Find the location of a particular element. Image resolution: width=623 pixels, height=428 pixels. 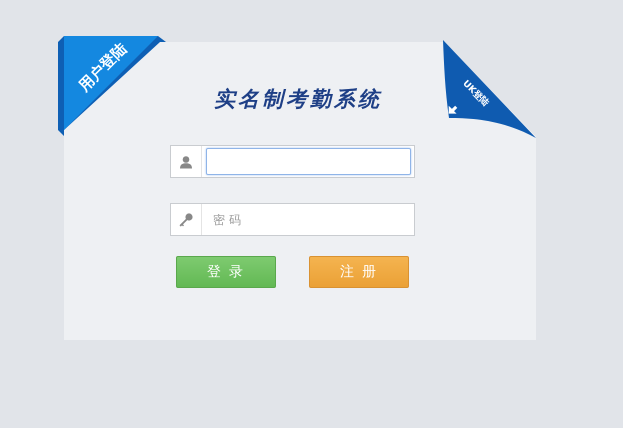

username-input is located at coordinates (308, 161).